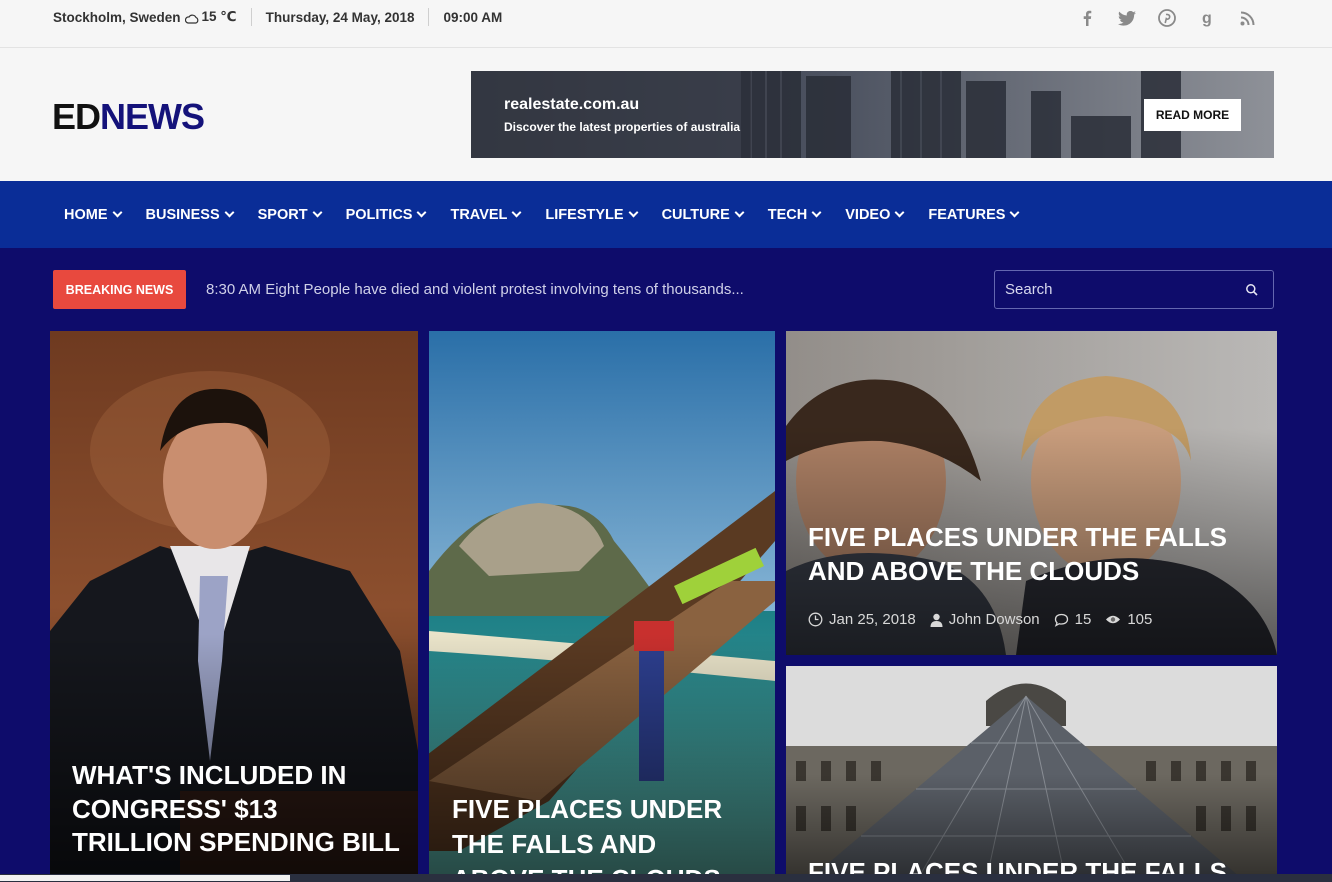 The image size is (1332, 882). I want to click on logo-ed: ED, so click(76, 116).